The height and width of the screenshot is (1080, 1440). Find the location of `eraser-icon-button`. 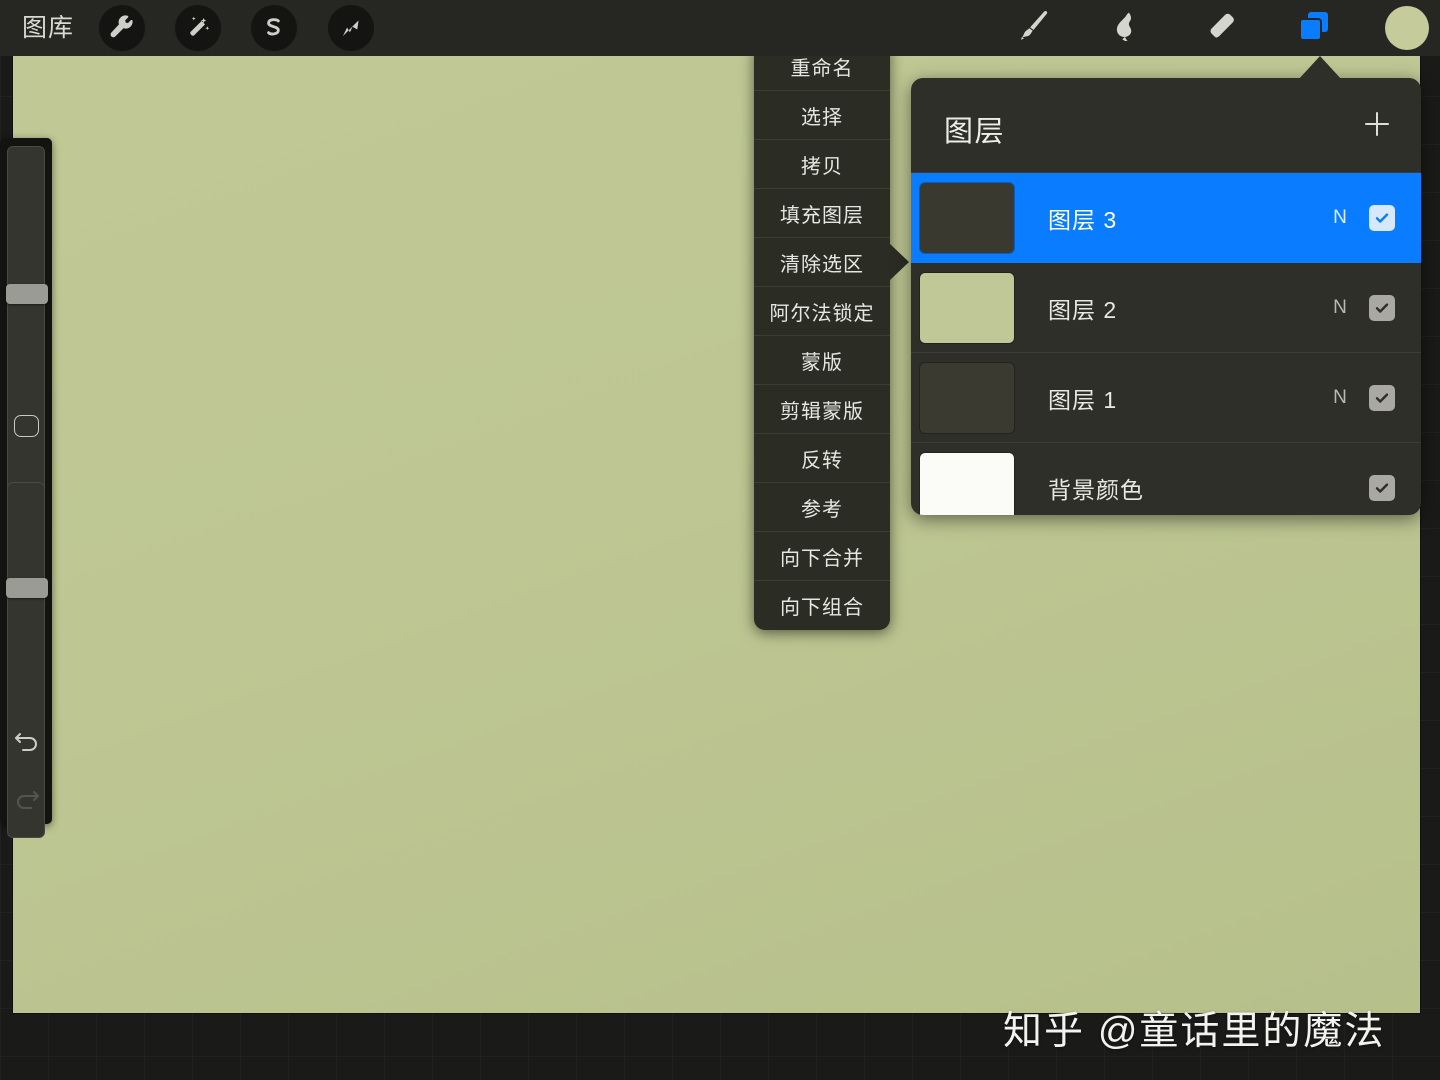

eraser-icon-button is located at coordinates (1221, 28).